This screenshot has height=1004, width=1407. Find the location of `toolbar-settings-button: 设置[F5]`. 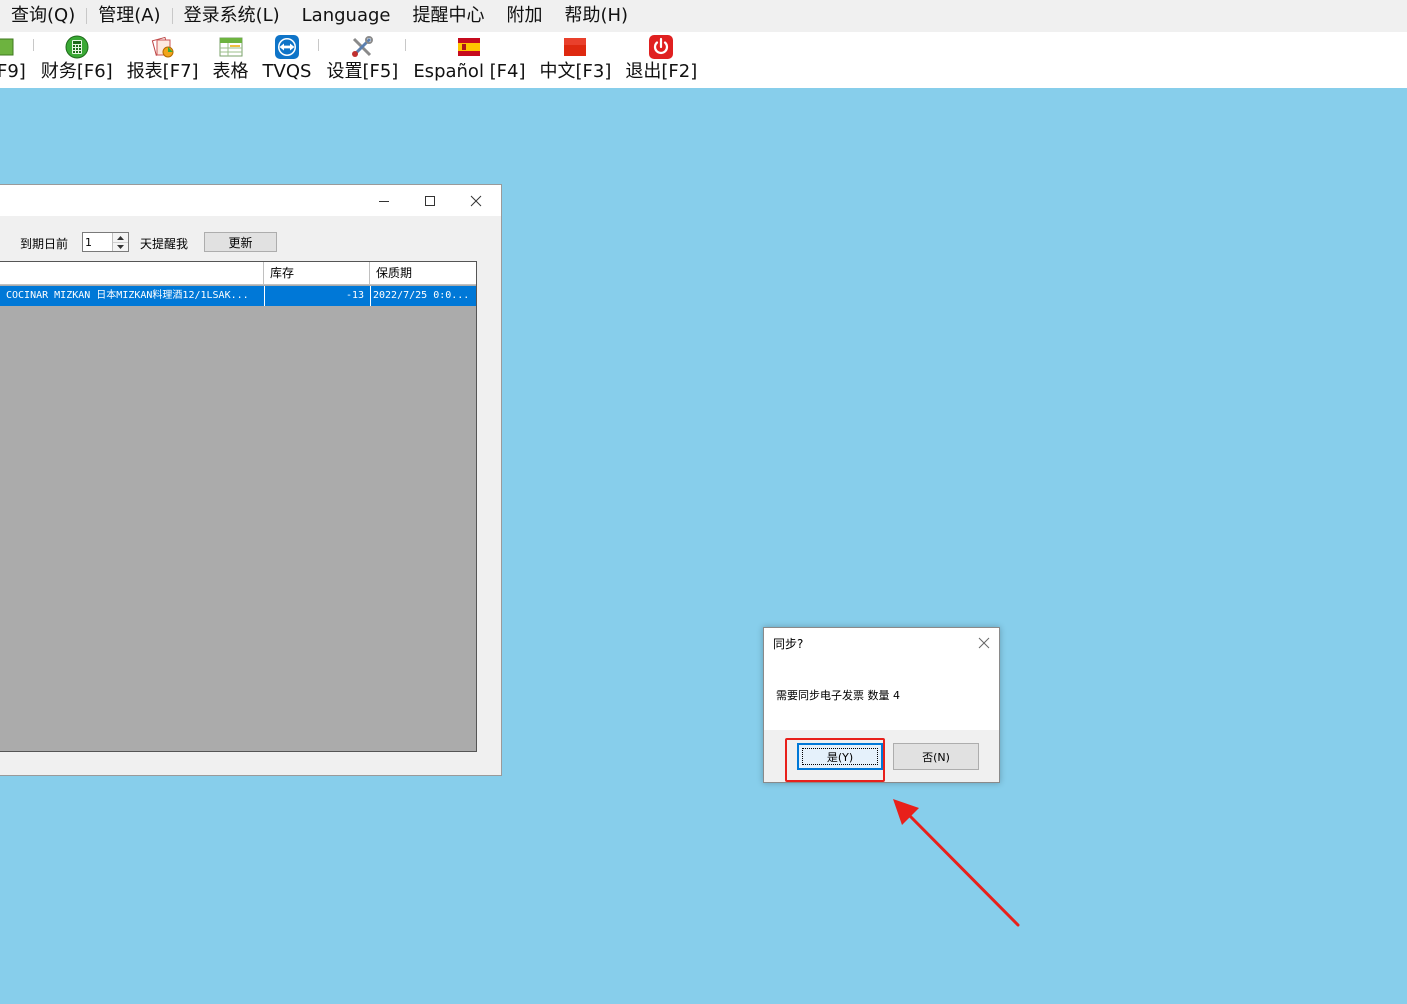

toolbar-settings-button: 设置[F5] is located at coordinates (362, 58).